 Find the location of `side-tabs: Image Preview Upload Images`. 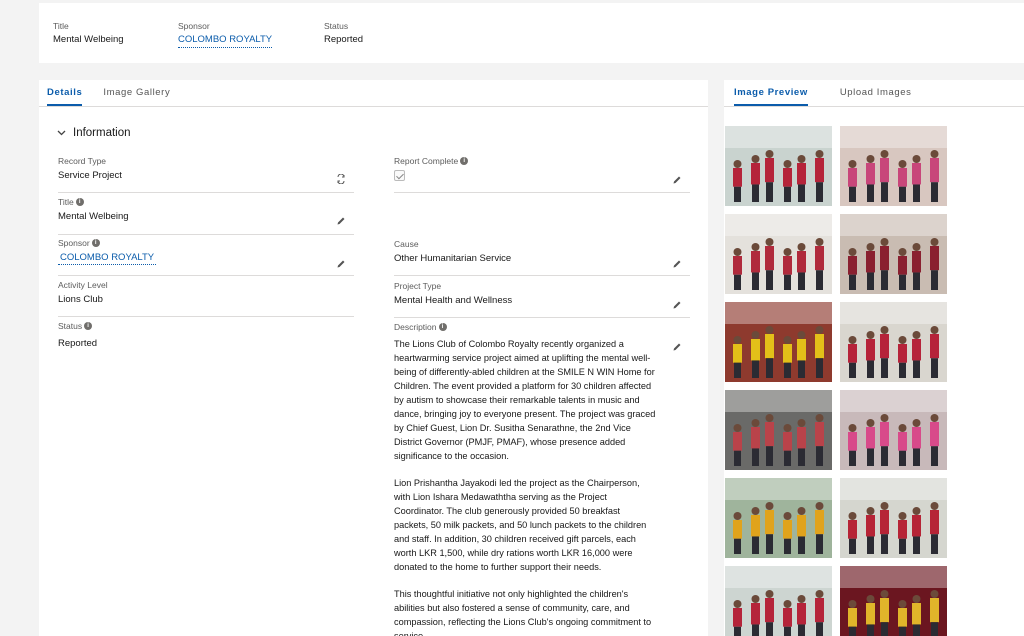

side-tabs: Image Preview Upload Images is located at coordinates (874, 93).